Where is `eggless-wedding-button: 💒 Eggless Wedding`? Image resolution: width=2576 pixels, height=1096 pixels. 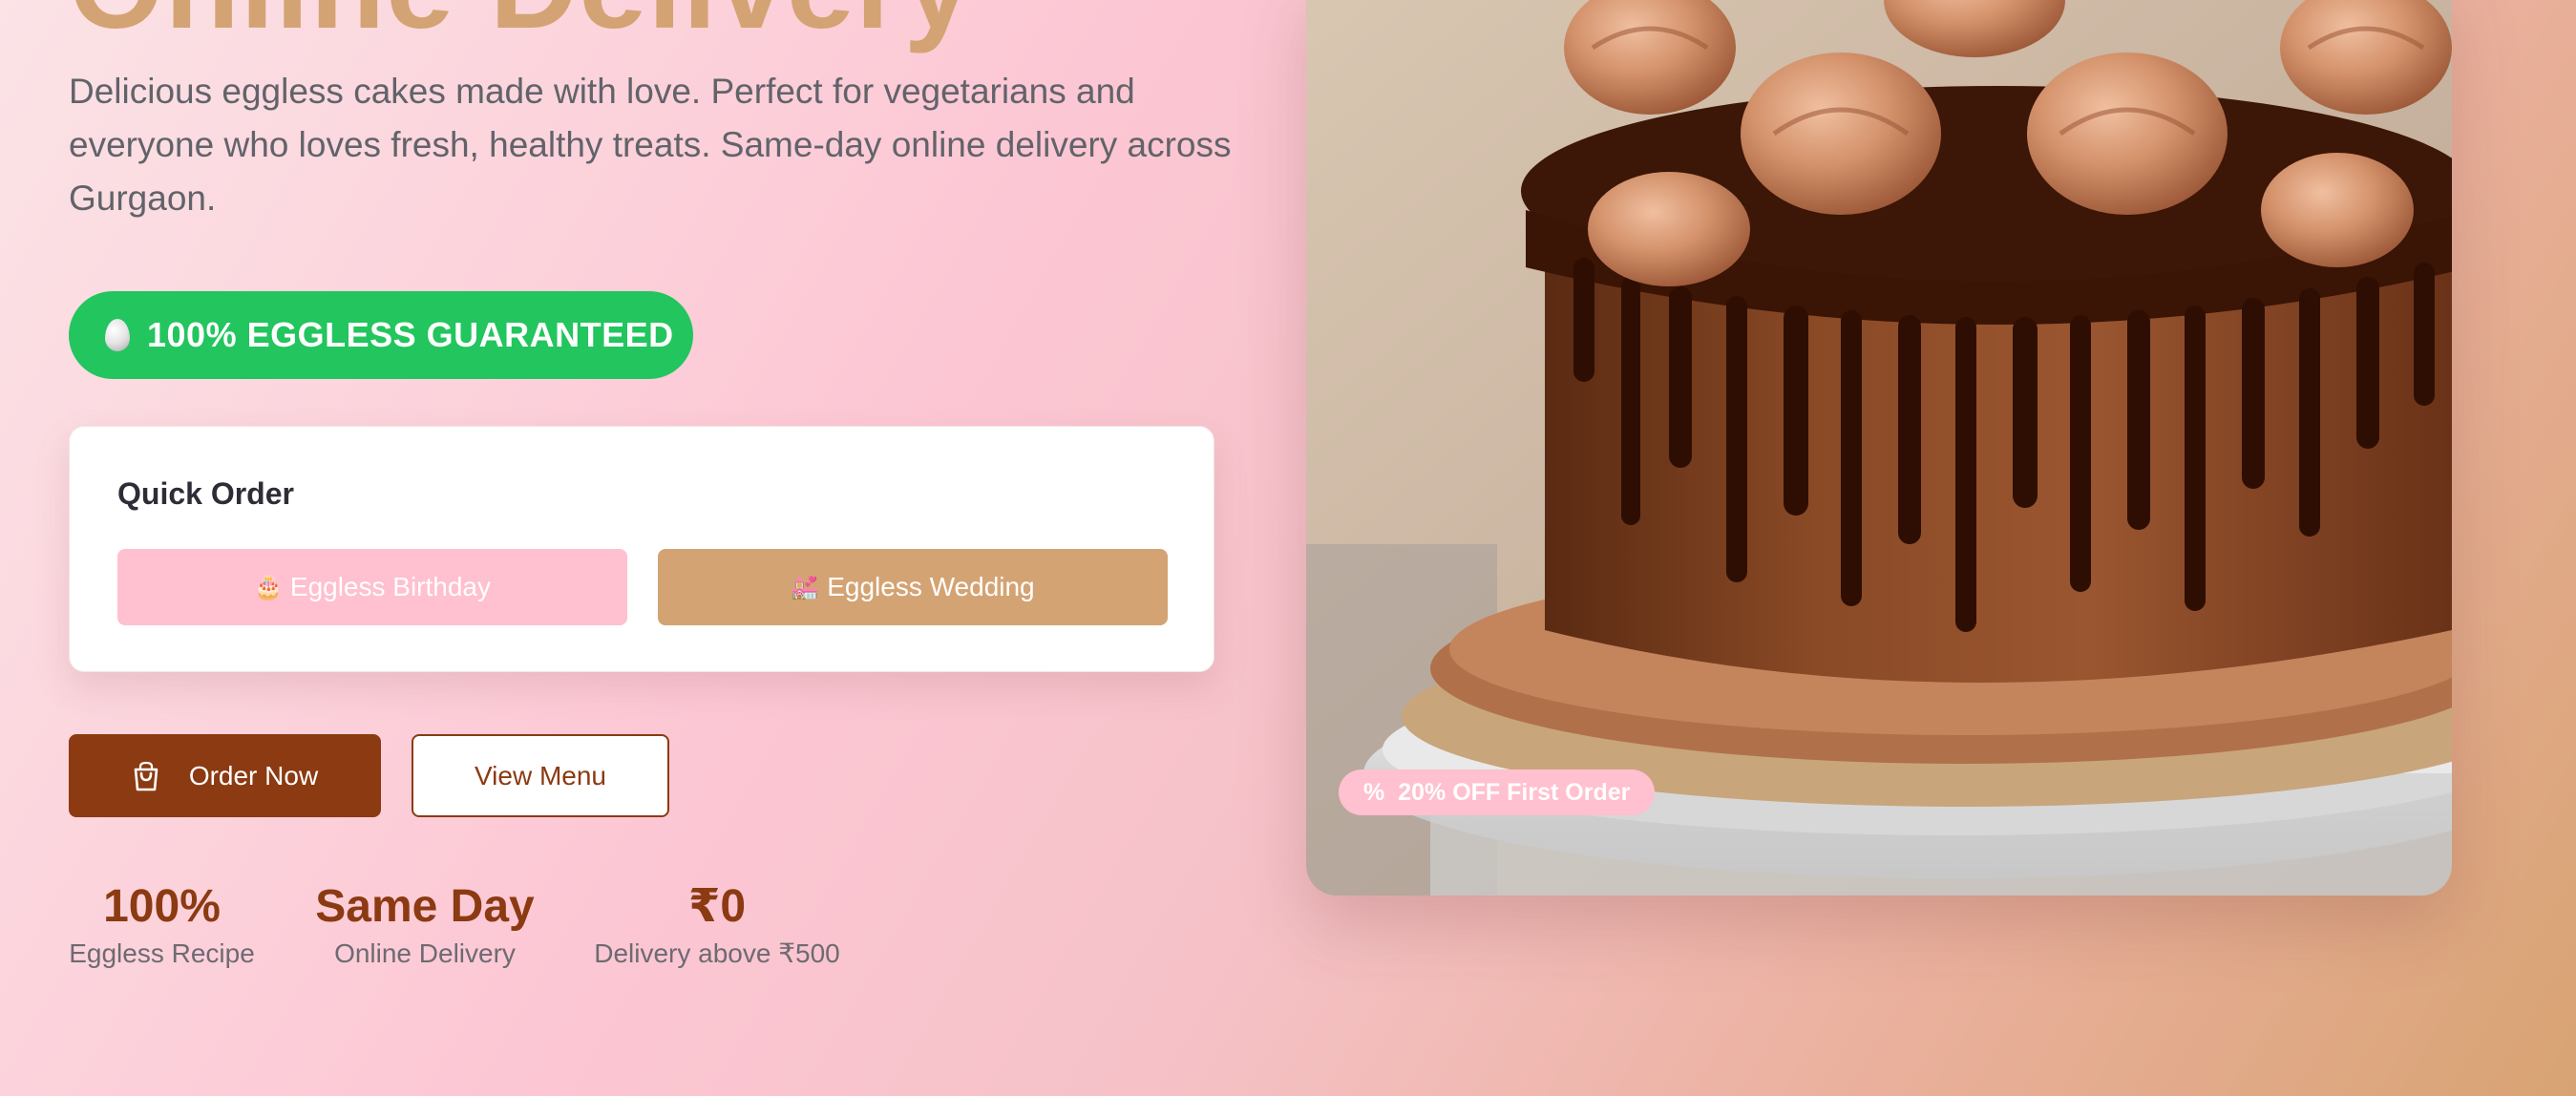 eggless-wedding-button: 💒 Eggless Wedding is located at coordinates (913, 587).